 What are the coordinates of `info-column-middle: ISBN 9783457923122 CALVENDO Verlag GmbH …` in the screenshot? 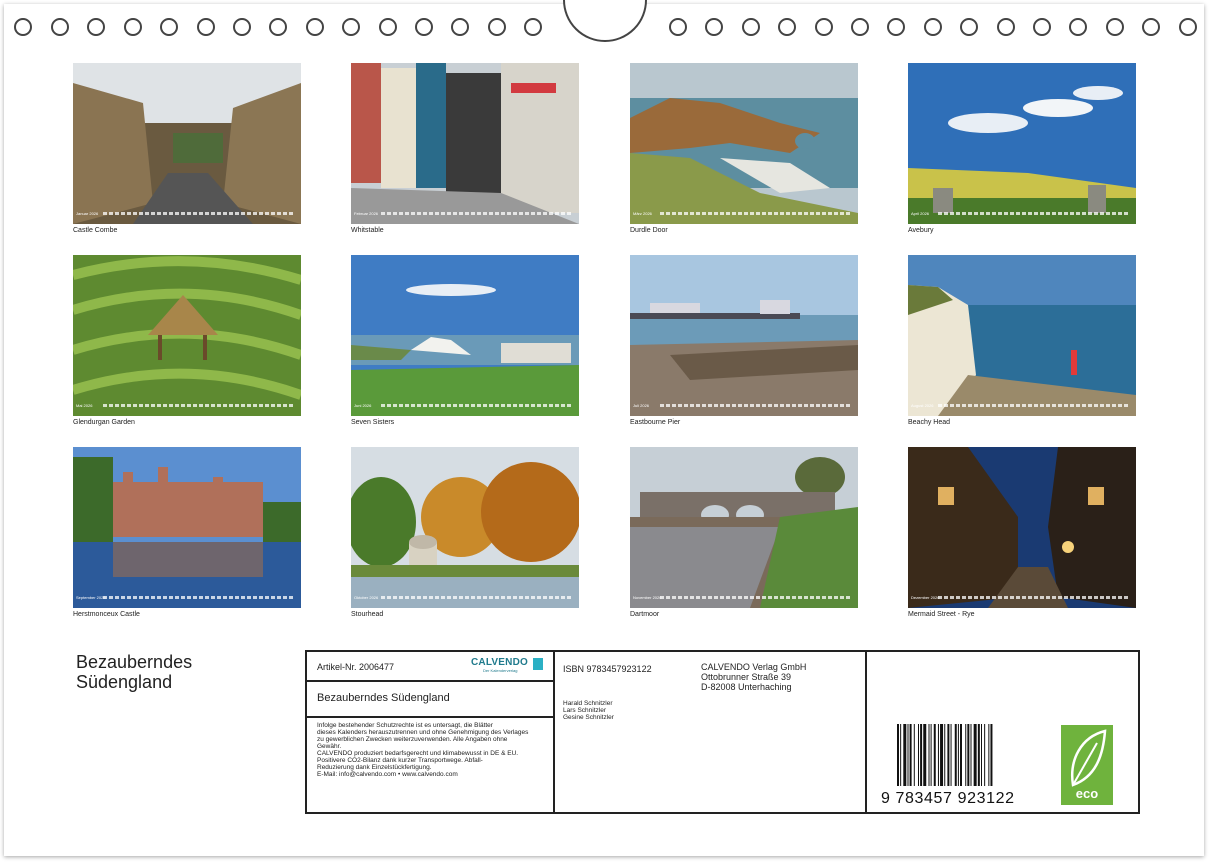 It's located at (711, 732).